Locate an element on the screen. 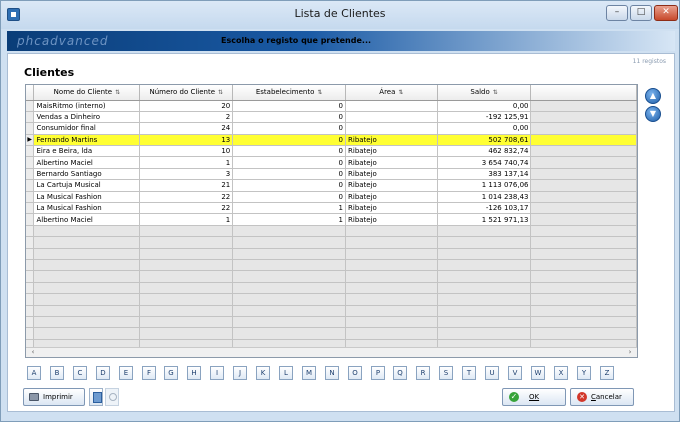 This screenshot has height=422, width=680. arrow-up-icon: ▲ is located at coordinates (653, 95).